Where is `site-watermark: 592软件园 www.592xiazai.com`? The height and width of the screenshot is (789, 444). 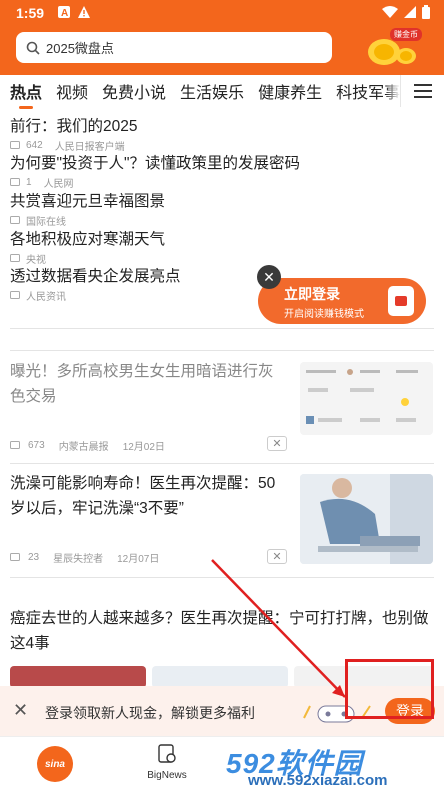 site-watermark: 592软件园 www.592xiazai.com is located at coordinates (333, 765).